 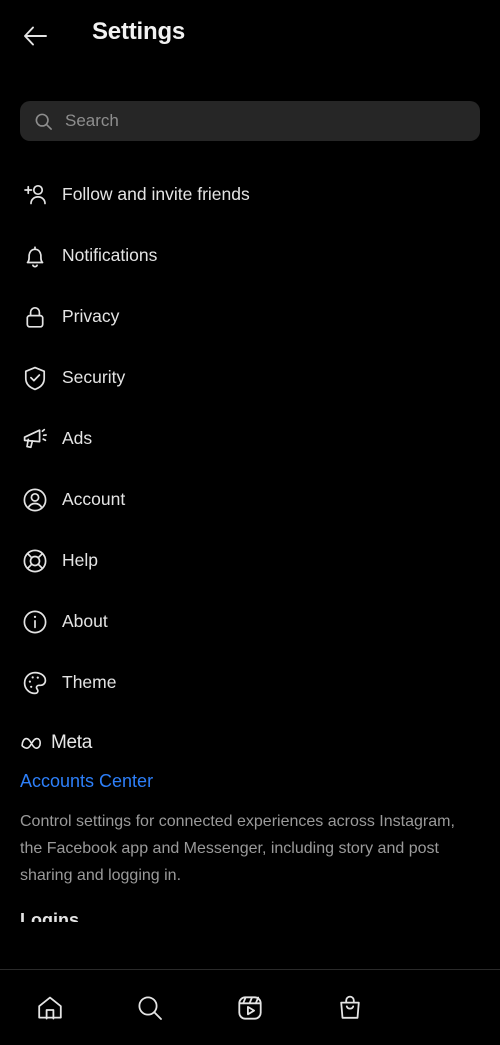 I want to click on menu-item-ads: Ads, so click(x=250, y=438).